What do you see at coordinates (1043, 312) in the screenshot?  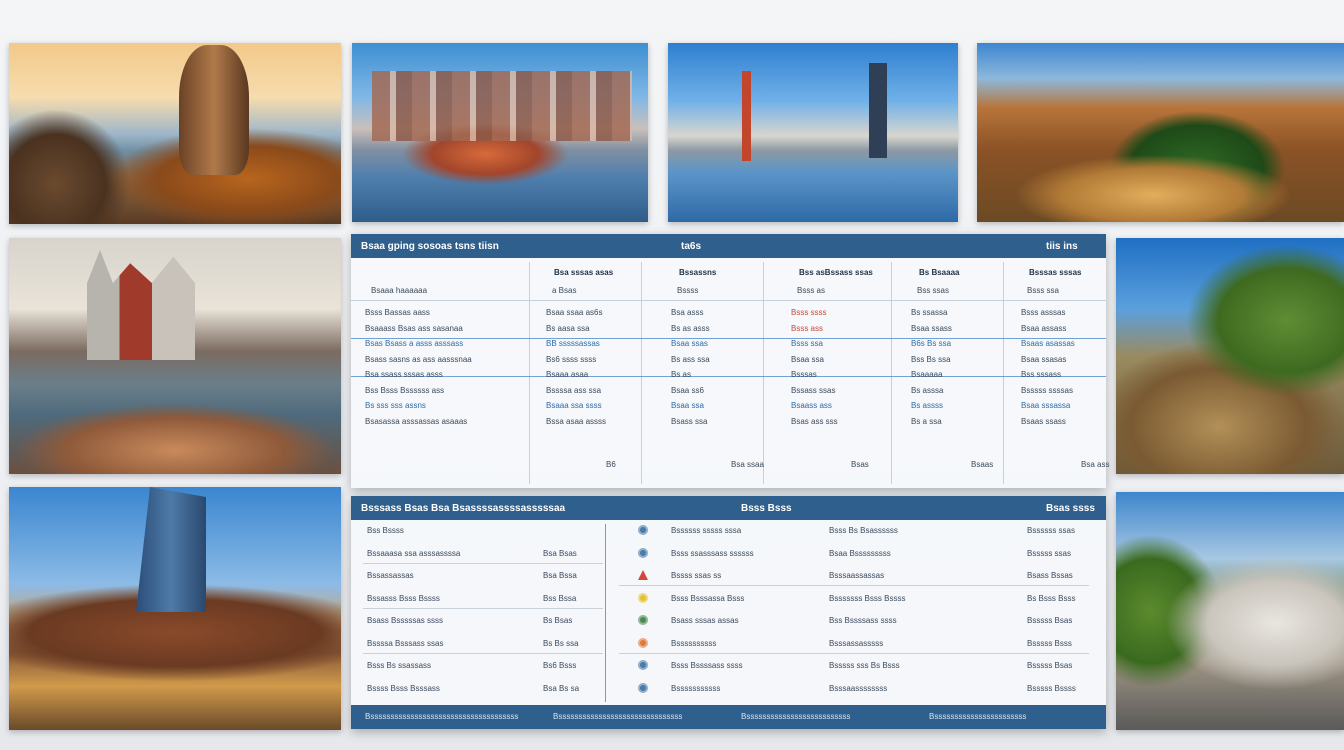 I see `table-cell: Bsss asssas` at bounding box center [1043, 312].